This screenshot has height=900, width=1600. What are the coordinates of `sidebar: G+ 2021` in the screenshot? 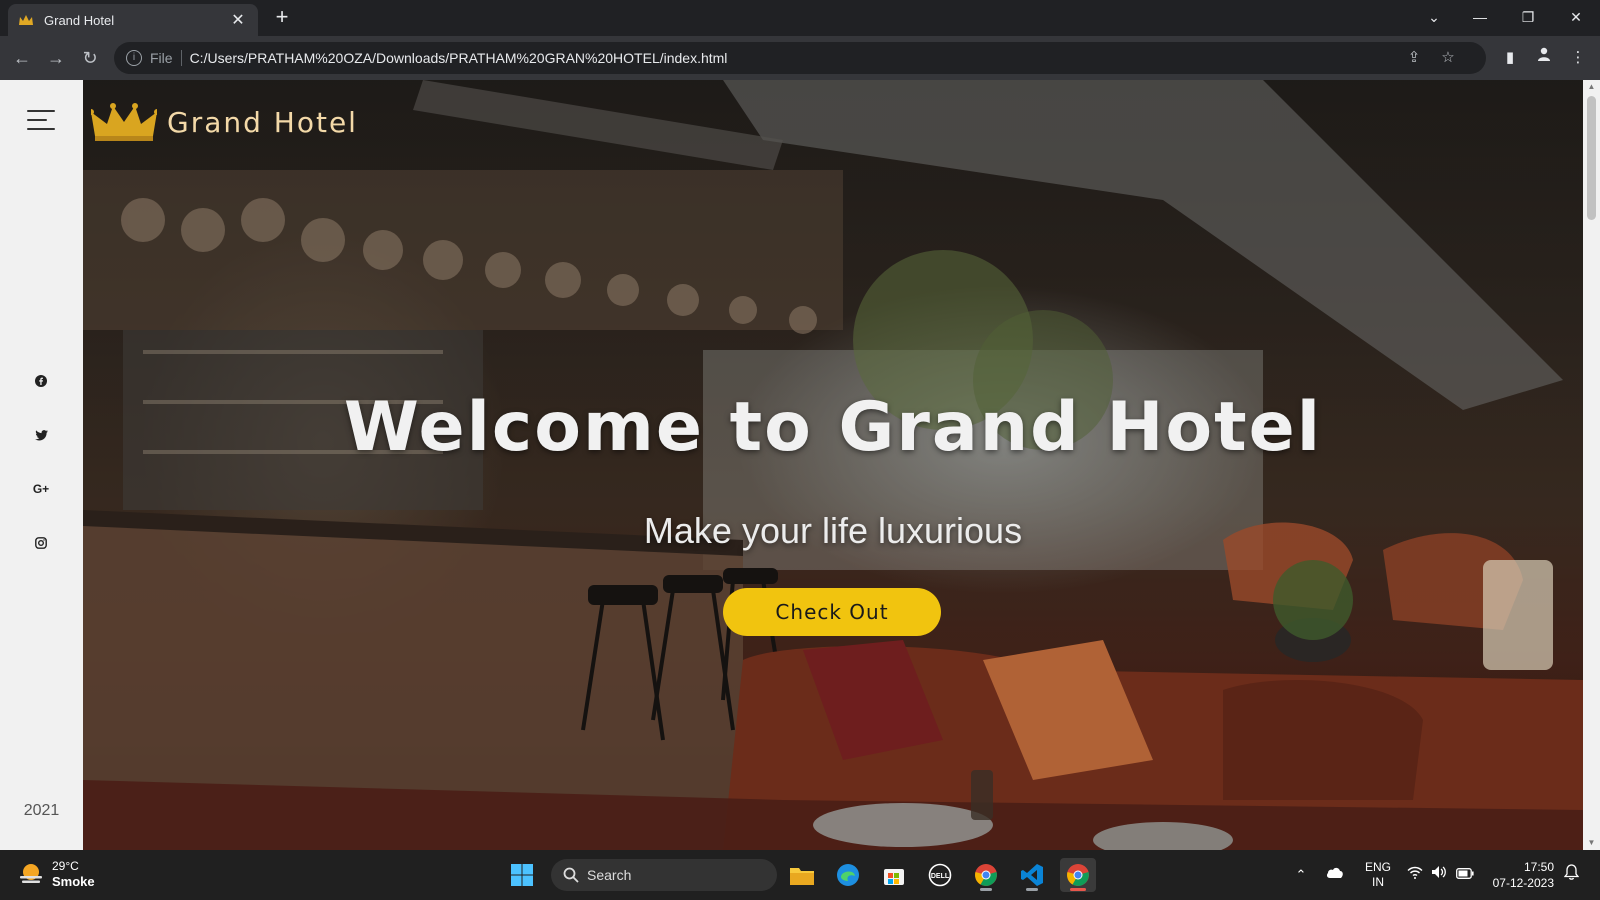 It's located at (41, 465).